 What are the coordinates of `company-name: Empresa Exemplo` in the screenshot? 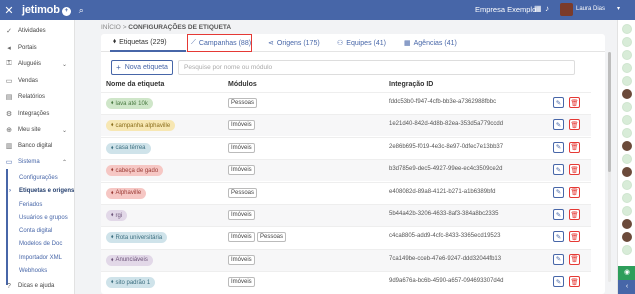 It's located at (505, 9).